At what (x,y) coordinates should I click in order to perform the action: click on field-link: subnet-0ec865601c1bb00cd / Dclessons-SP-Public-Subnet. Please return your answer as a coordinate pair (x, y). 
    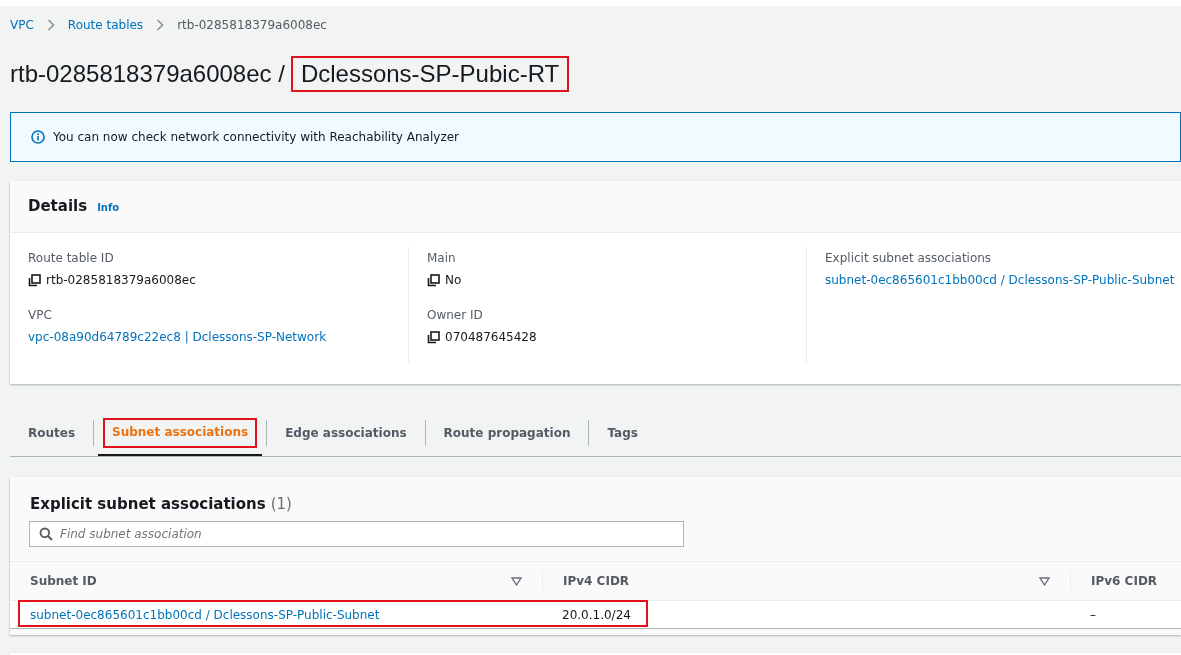
    Looking at the image, I should click on (1000, 280).